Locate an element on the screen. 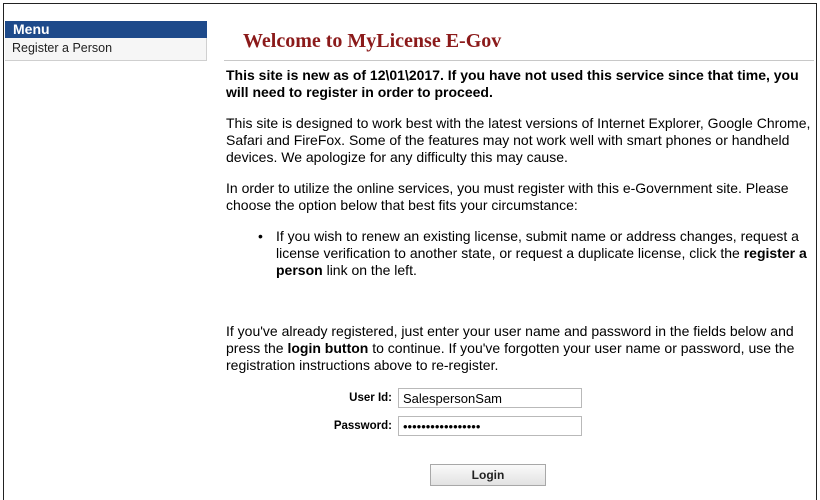  page-title: Welcome to MyLicense E-Gov is located at coordinates (519, 40).